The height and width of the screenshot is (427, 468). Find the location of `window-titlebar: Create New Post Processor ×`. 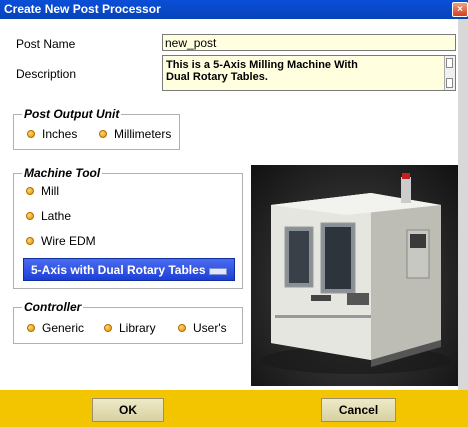

window-titlebar: Create New Post Processor × is located at coordinates (234, 9).